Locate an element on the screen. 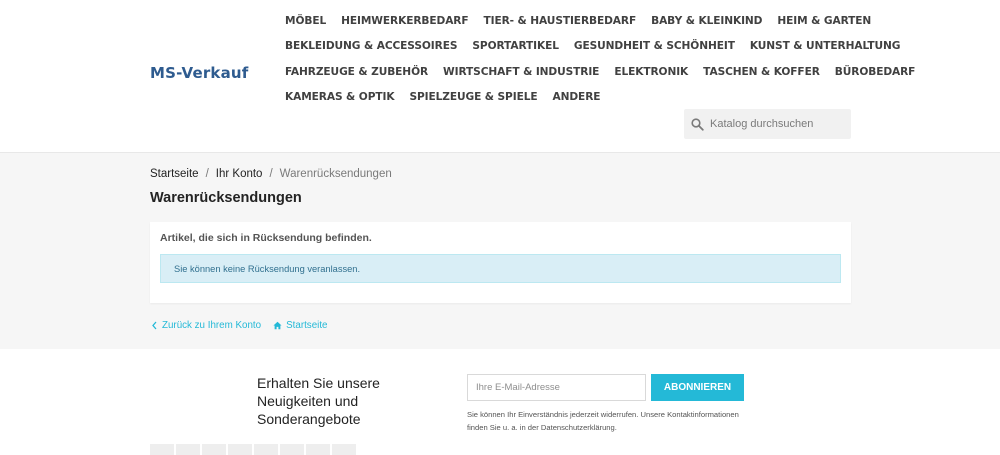 The image size is (1000, 455). subscribe-button: Abonnieren is located at coordinates (697, 387).